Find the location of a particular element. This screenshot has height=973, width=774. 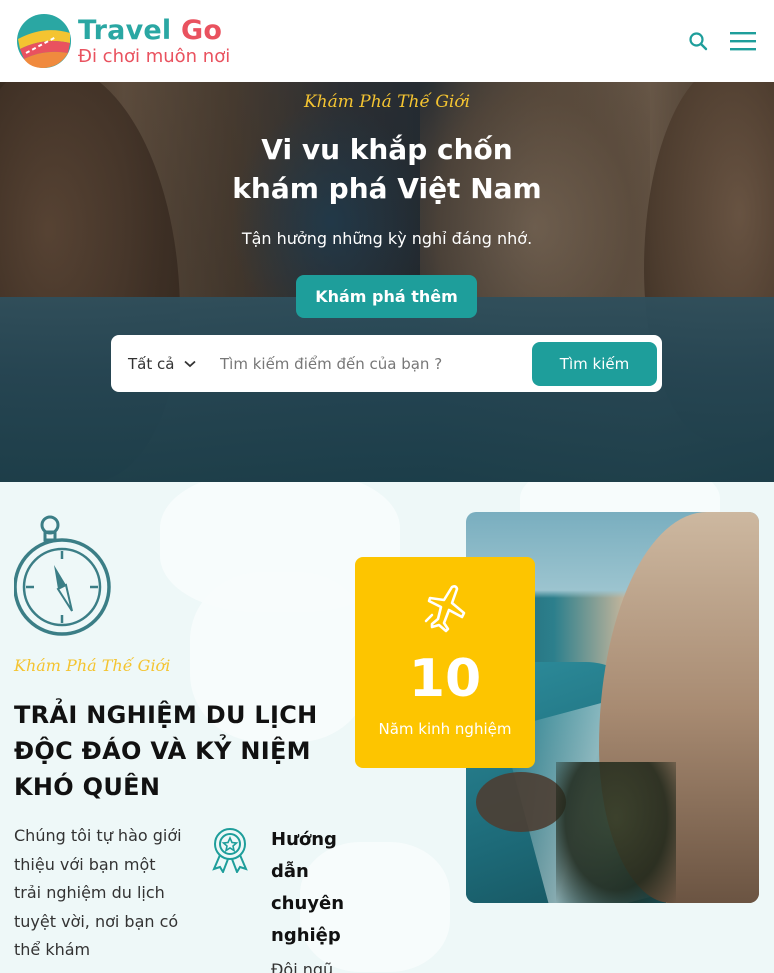

hero-title: Vi vu khắp chốn khám phá Việt Nam is located at coordinates (387, 169).